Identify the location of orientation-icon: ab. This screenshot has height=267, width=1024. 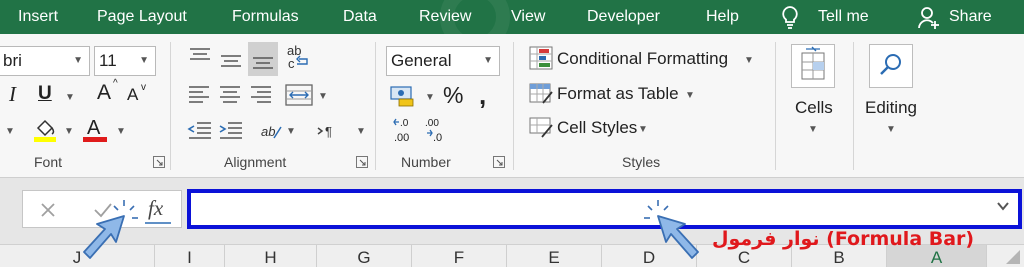
(271, 131).